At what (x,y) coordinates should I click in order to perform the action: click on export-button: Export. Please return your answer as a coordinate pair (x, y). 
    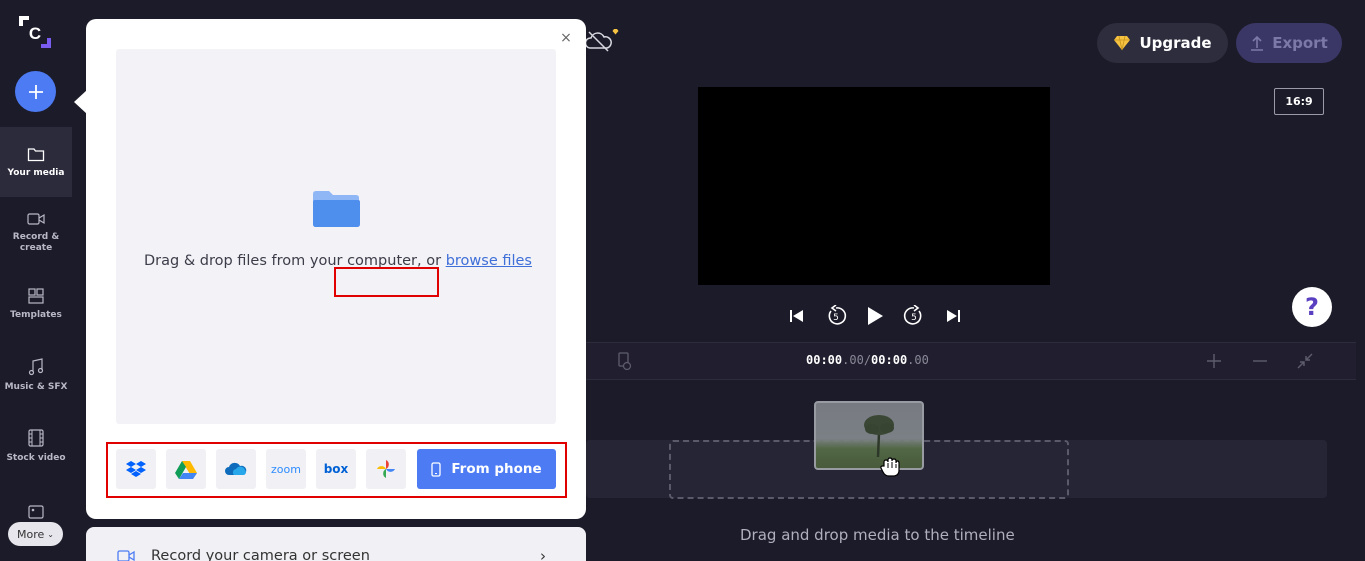
    Looking at the image, I should click on (1289, 43).